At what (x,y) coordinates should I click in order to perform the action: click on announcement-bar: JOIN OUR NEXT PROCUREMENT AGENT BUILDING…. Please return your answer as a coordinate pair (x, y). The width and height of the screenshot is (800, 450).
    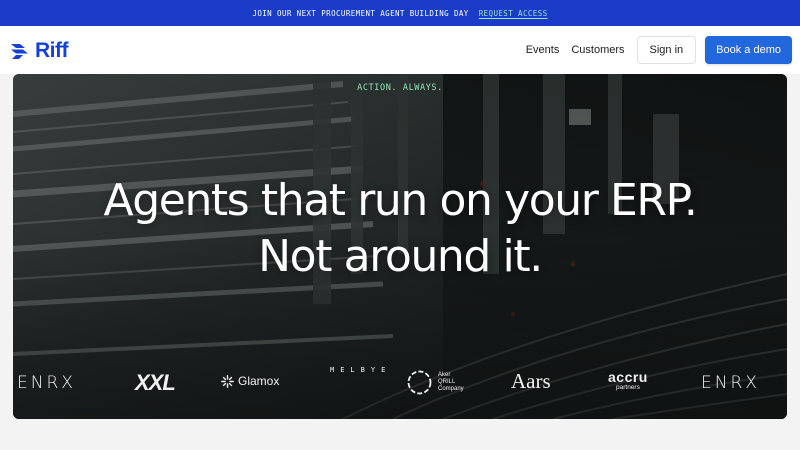
    Looking at the image, I should click on (400, 13).